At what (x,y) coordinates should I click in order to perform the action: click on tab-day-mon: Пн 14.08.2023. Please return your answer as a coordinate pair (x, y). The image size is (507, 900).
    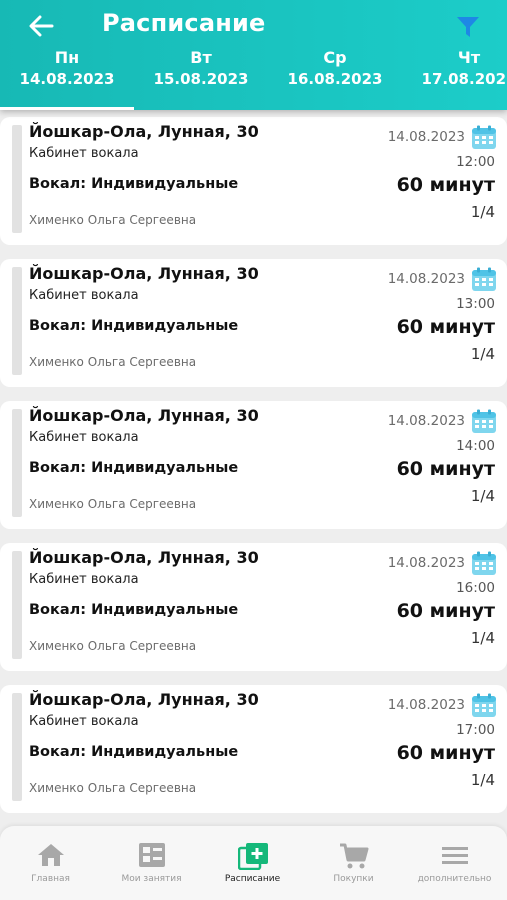
    Looking at the image, I should click on (67, 79).